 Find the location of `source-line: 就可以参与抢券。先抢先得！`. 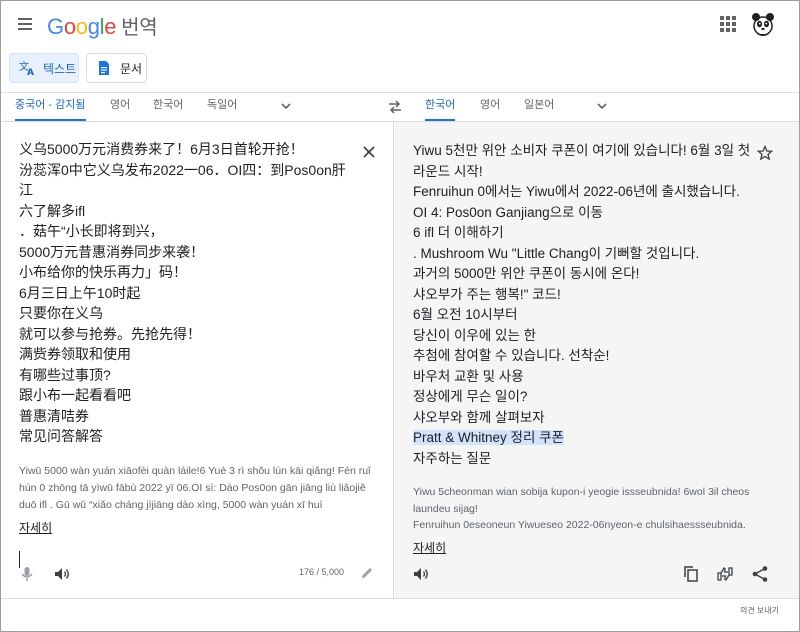

source-line: 就可以参与抢券。先抢先得！ is located at coordinates (110, 333).